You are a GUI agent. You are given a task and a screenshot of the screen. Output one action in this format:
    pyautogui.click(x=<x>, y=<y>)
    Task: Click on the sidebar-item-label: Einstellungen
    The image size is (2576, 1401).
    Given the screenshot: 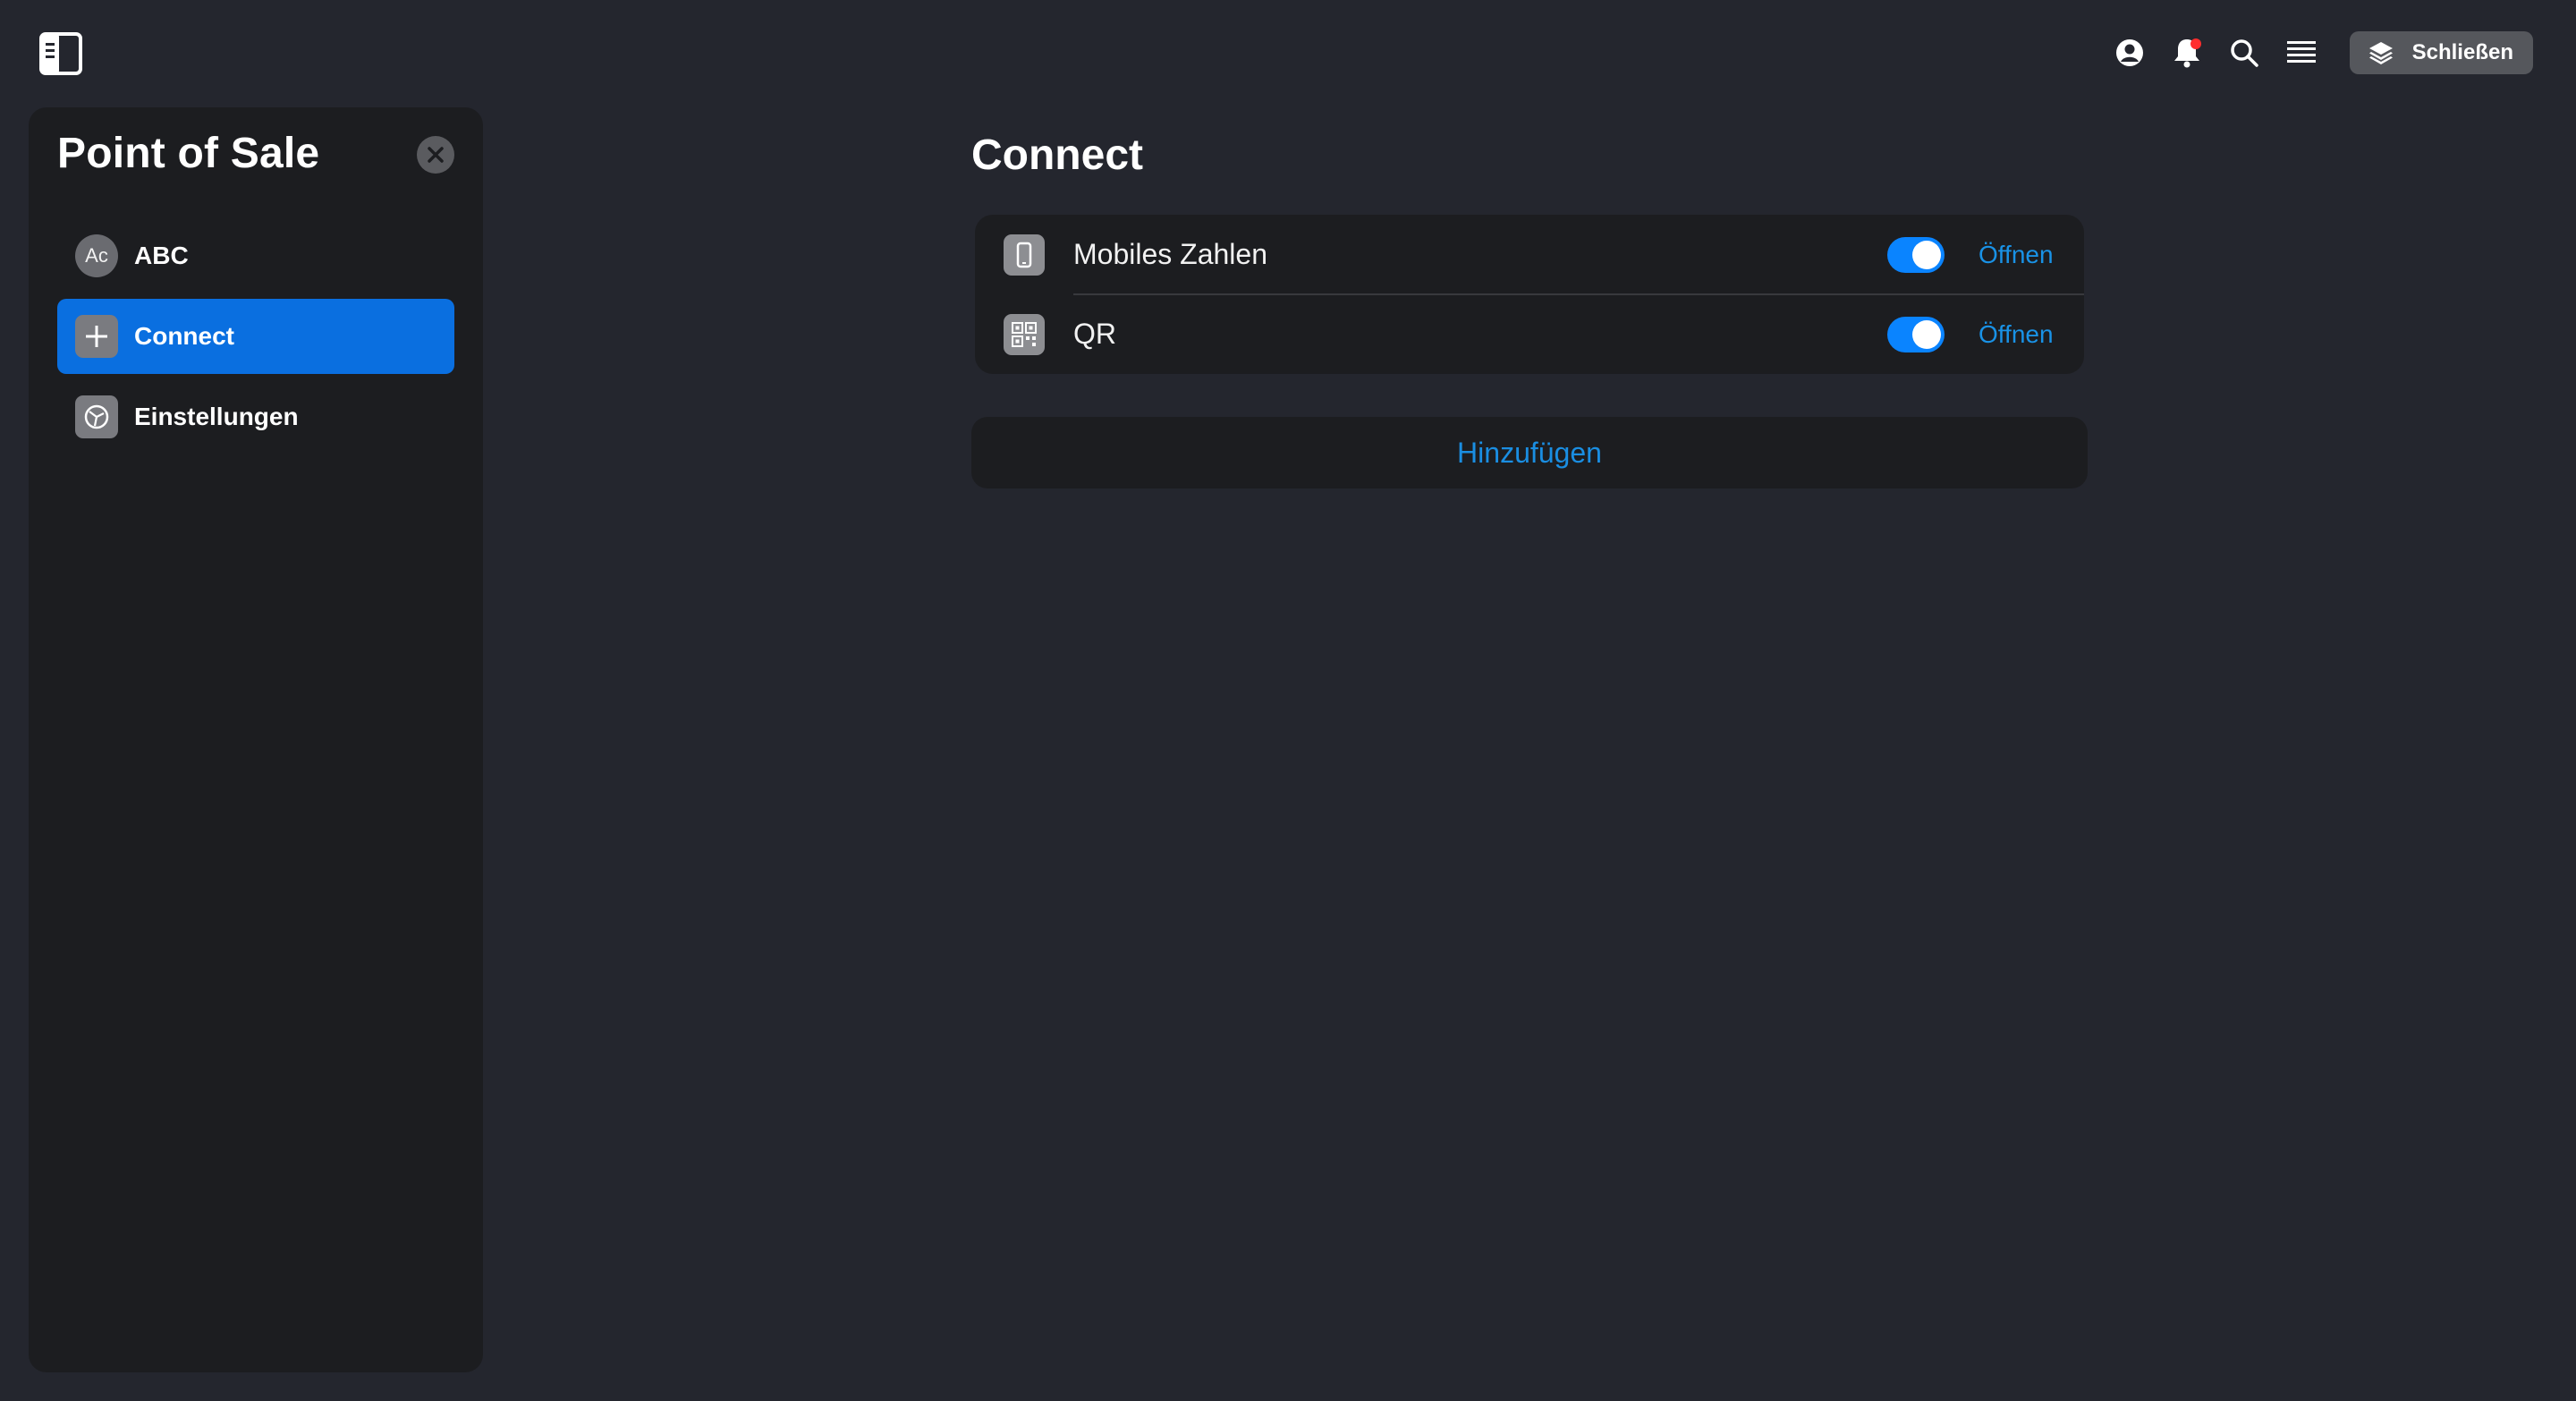 What is the action you would take?
    pyautogui.click(x=216, y=416)
    